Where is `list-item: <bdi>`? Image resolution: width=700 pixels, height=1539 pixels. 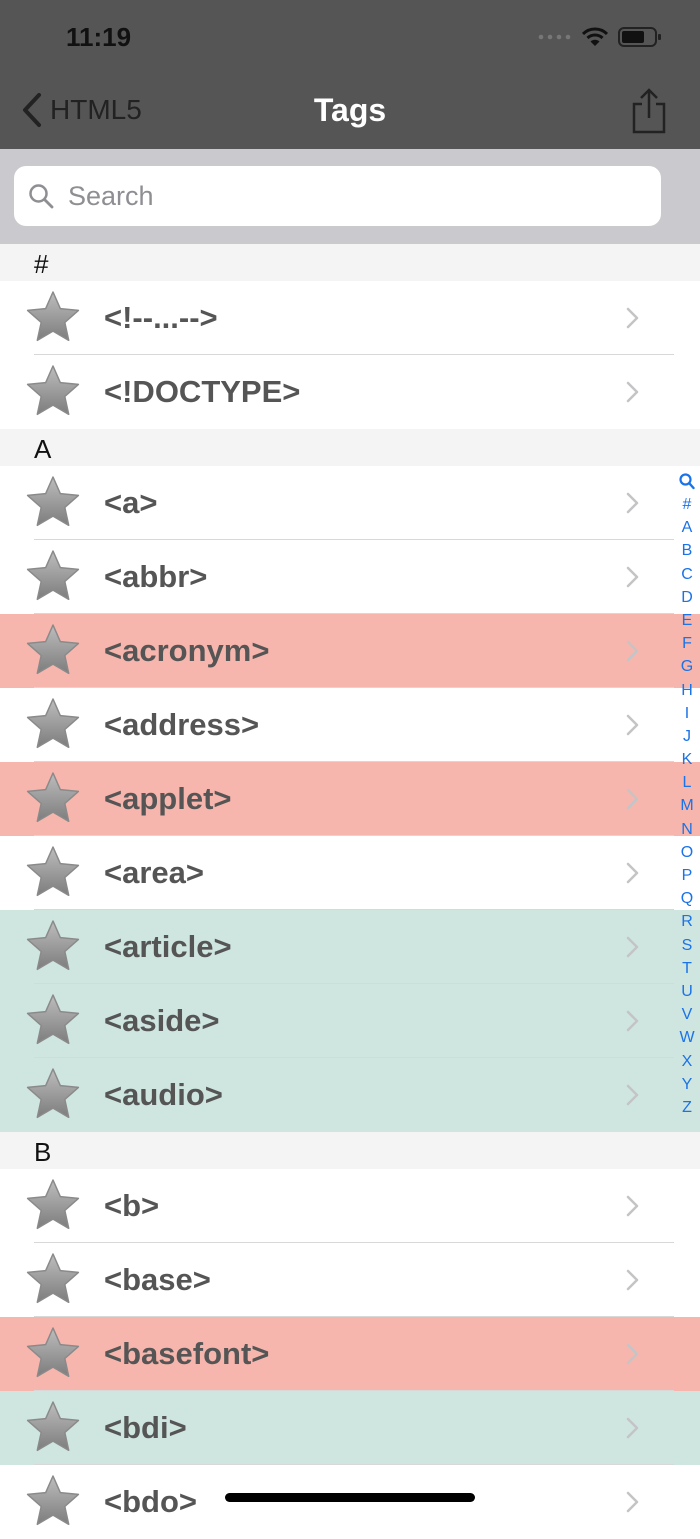
list-item: <bdi> is located at coordinates (350, 1428).